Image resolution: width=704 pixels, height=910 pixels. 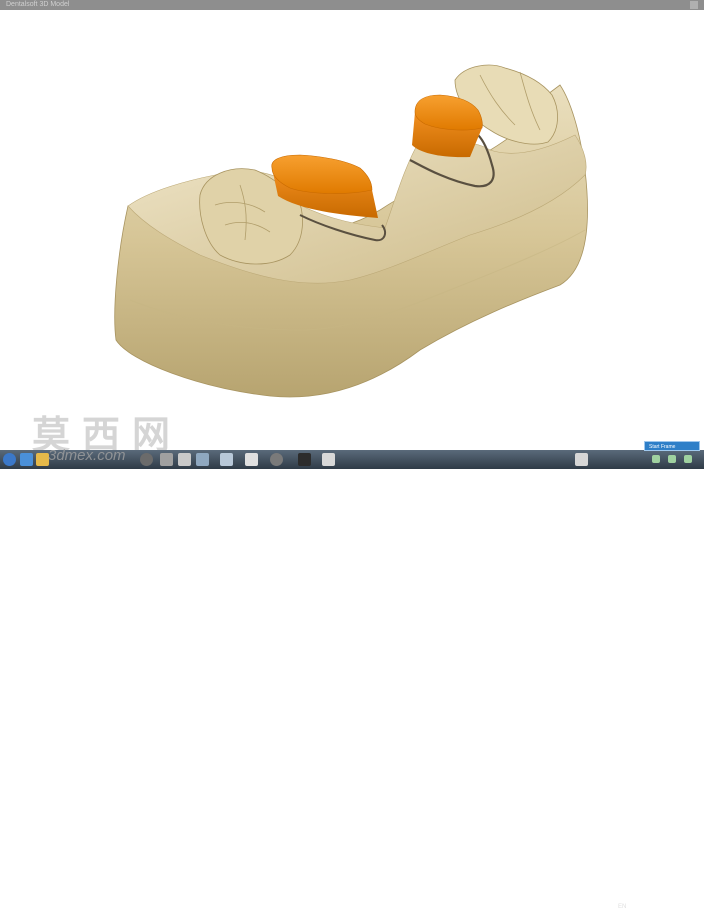 What do you see at coordinates (146, 459) in the screenshot?
I see `media-icon` at bounding box center [146, 459].